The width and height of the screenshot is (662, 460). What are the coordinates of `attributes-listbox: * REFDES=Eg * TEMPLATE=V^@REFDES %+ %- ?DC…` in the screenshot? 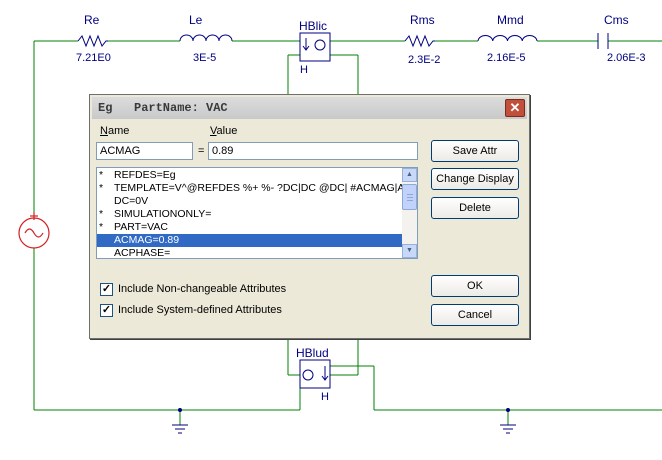 It's located at (257, 213).